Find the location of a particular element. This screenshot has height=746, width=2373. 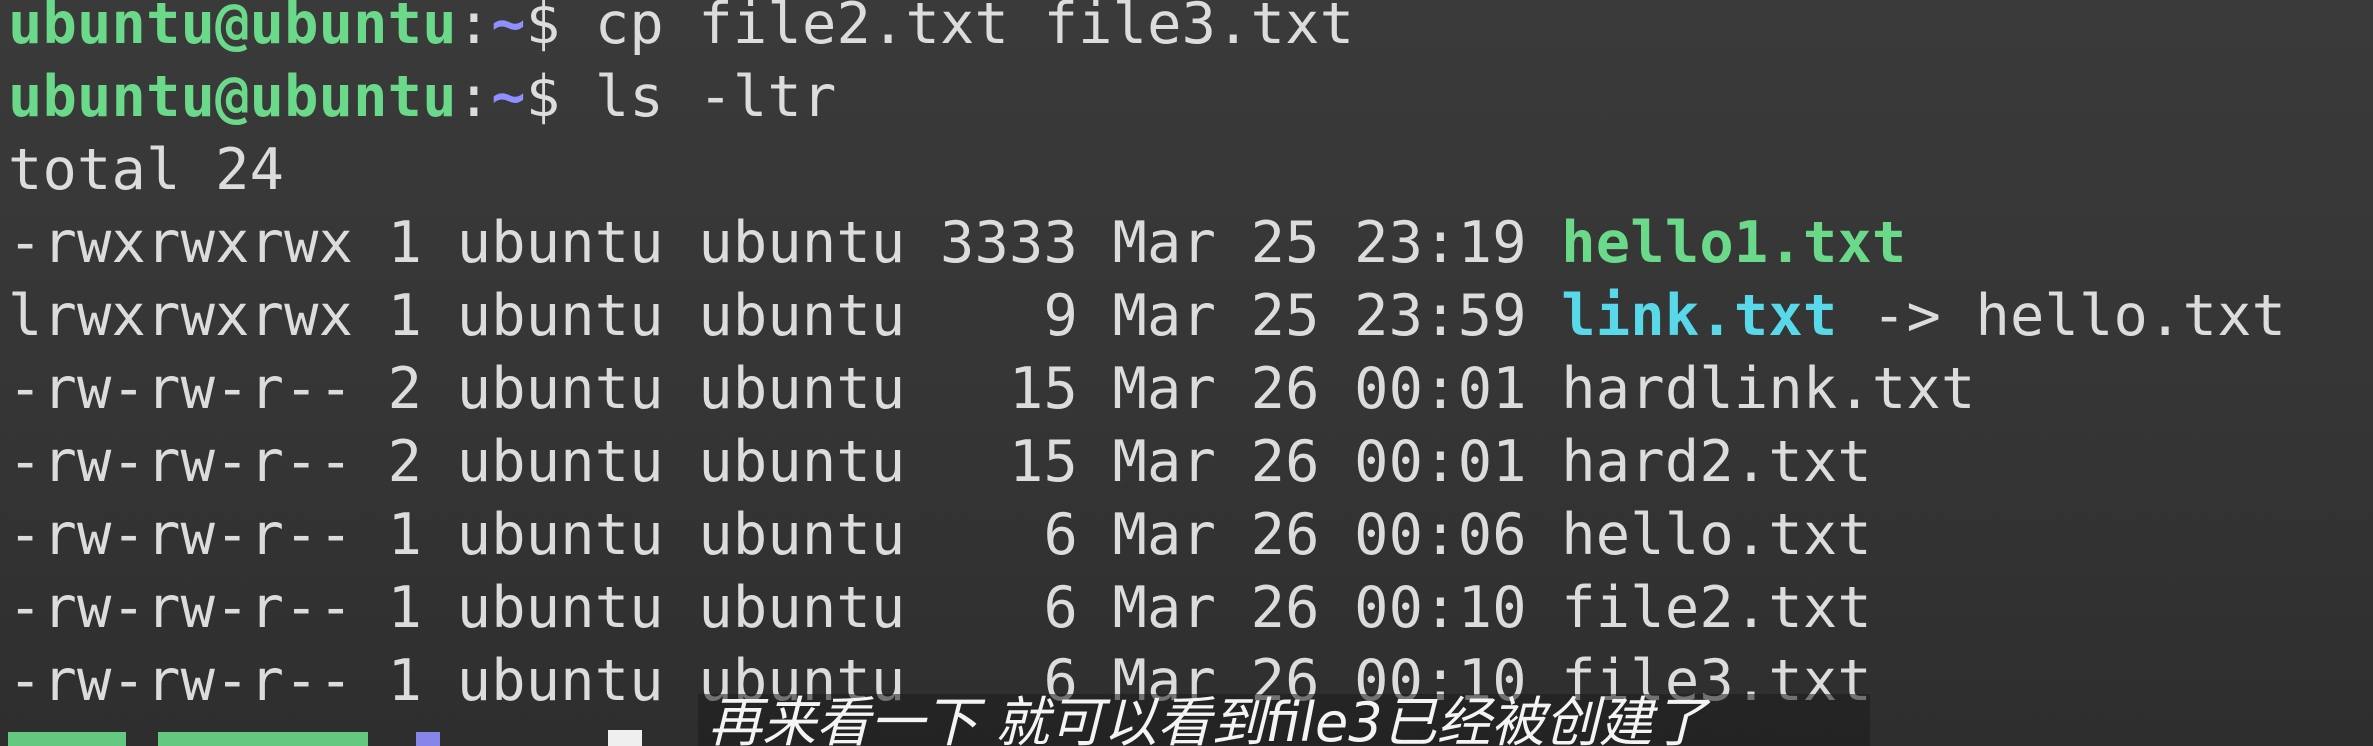

subtitle-caption: 再来看一下 就可以看到file3已经被创建了 is located at coordinates (1284, 720).